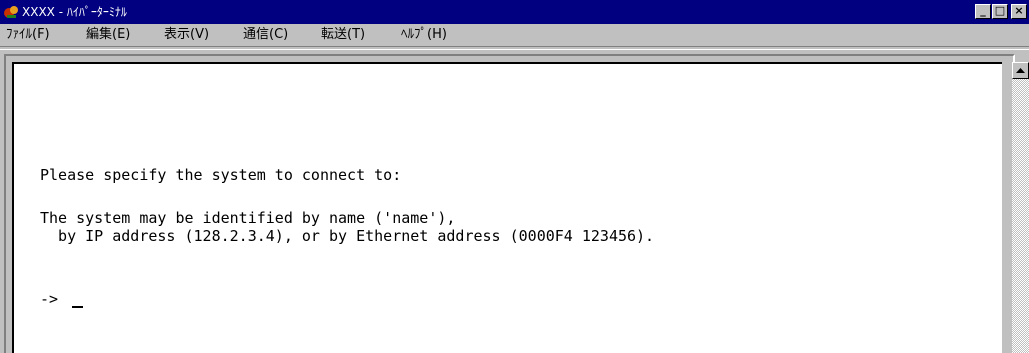  Describe the element at coordinates (1000, 11) in the screenshot. I see `maximize-button: □` at that location.